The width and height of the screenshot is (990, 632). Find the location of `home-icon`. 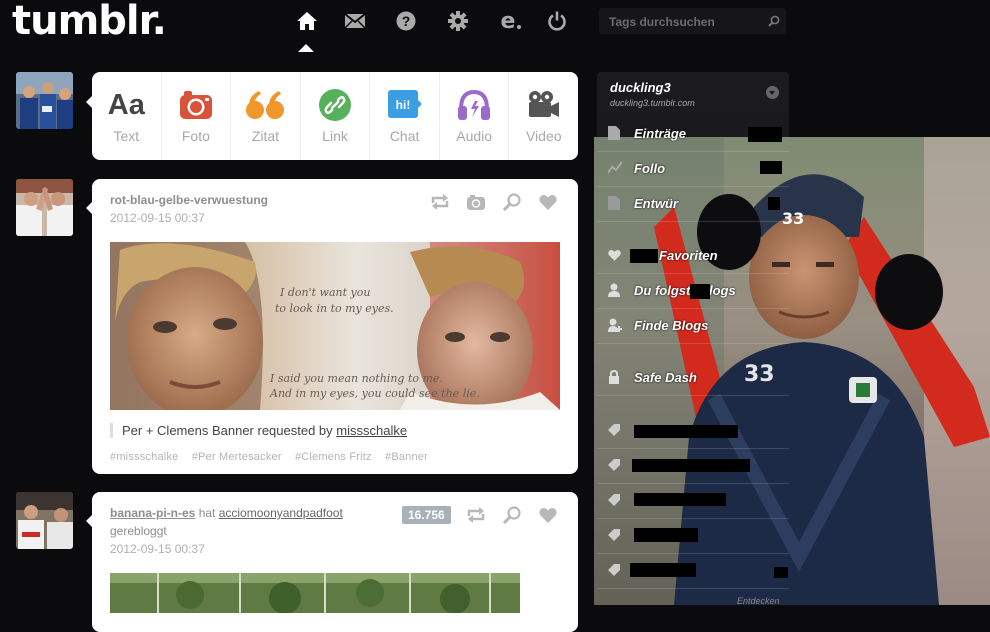

home-icon is located at coordinates (307, 21).